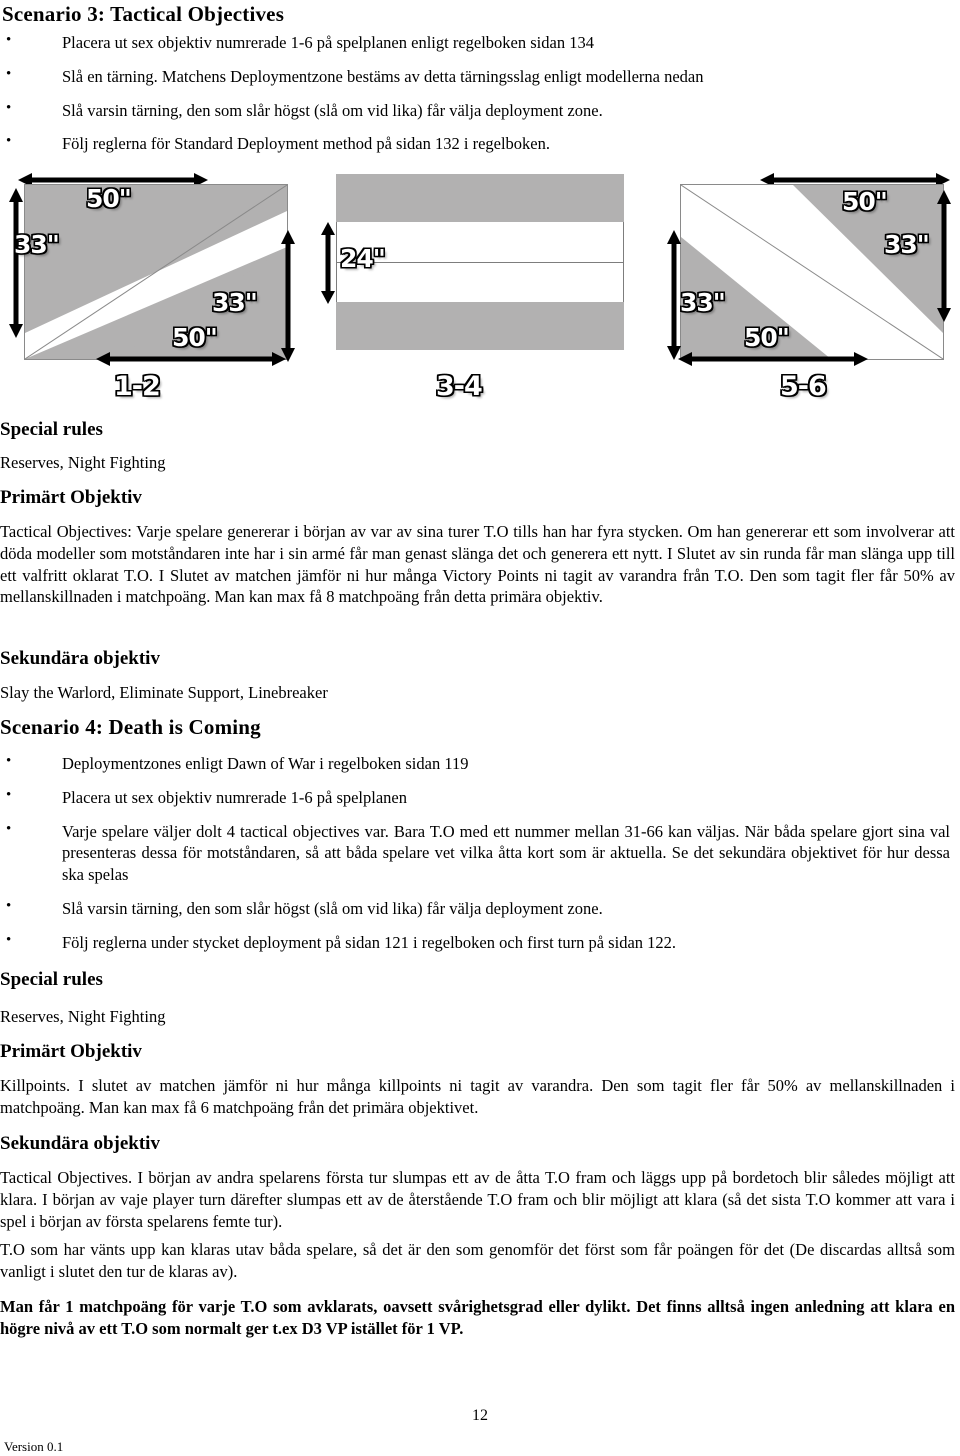 This screenshot has height=1456, width=960. I want to click on dimension-label-24: 24", so click(363, 258).